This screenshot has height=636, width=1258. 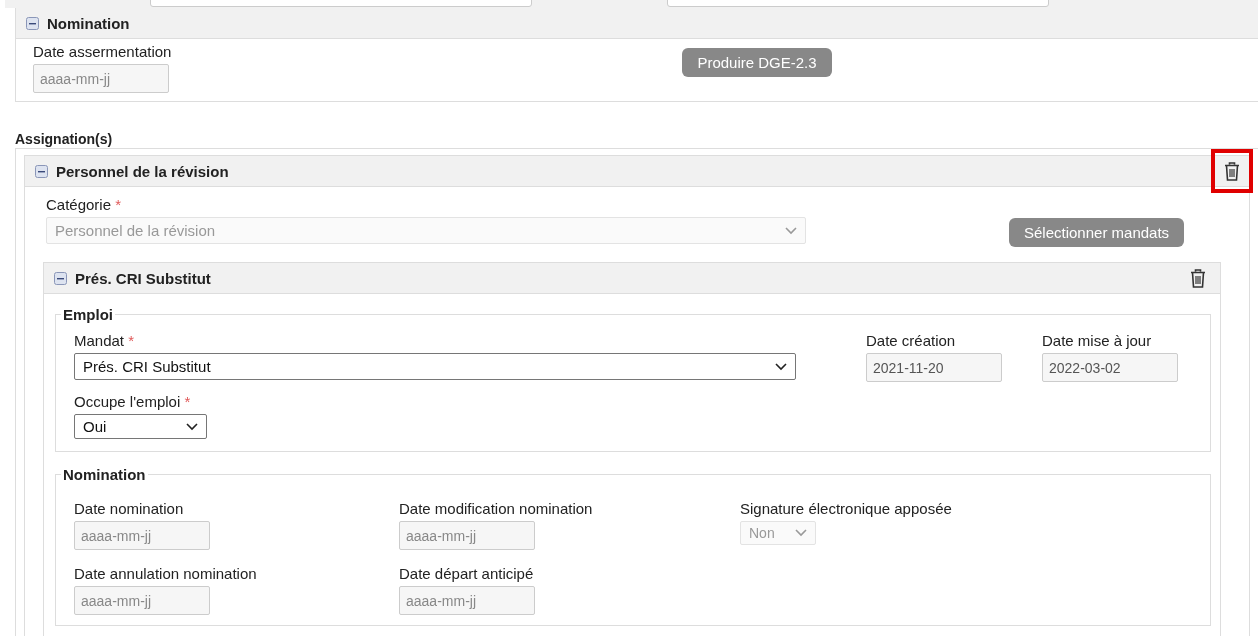 I want to click on field-label: Date mise à jour, so click(x=1097, y=341).